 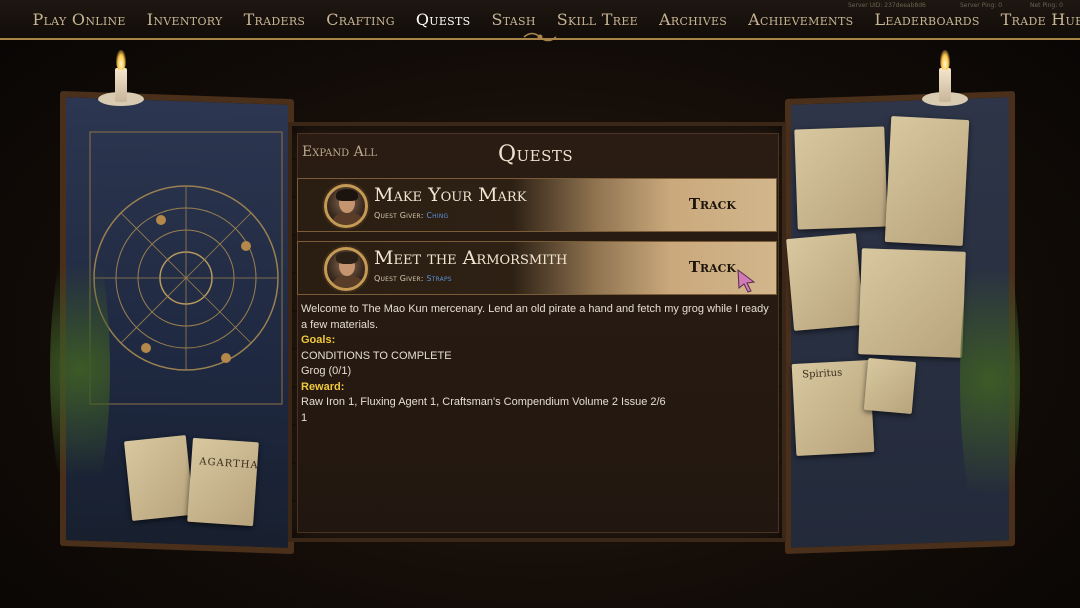 What do you see at coordinates (121, 85) in the screenshot?
I see `left-candle` at bounding box center [121, 85].